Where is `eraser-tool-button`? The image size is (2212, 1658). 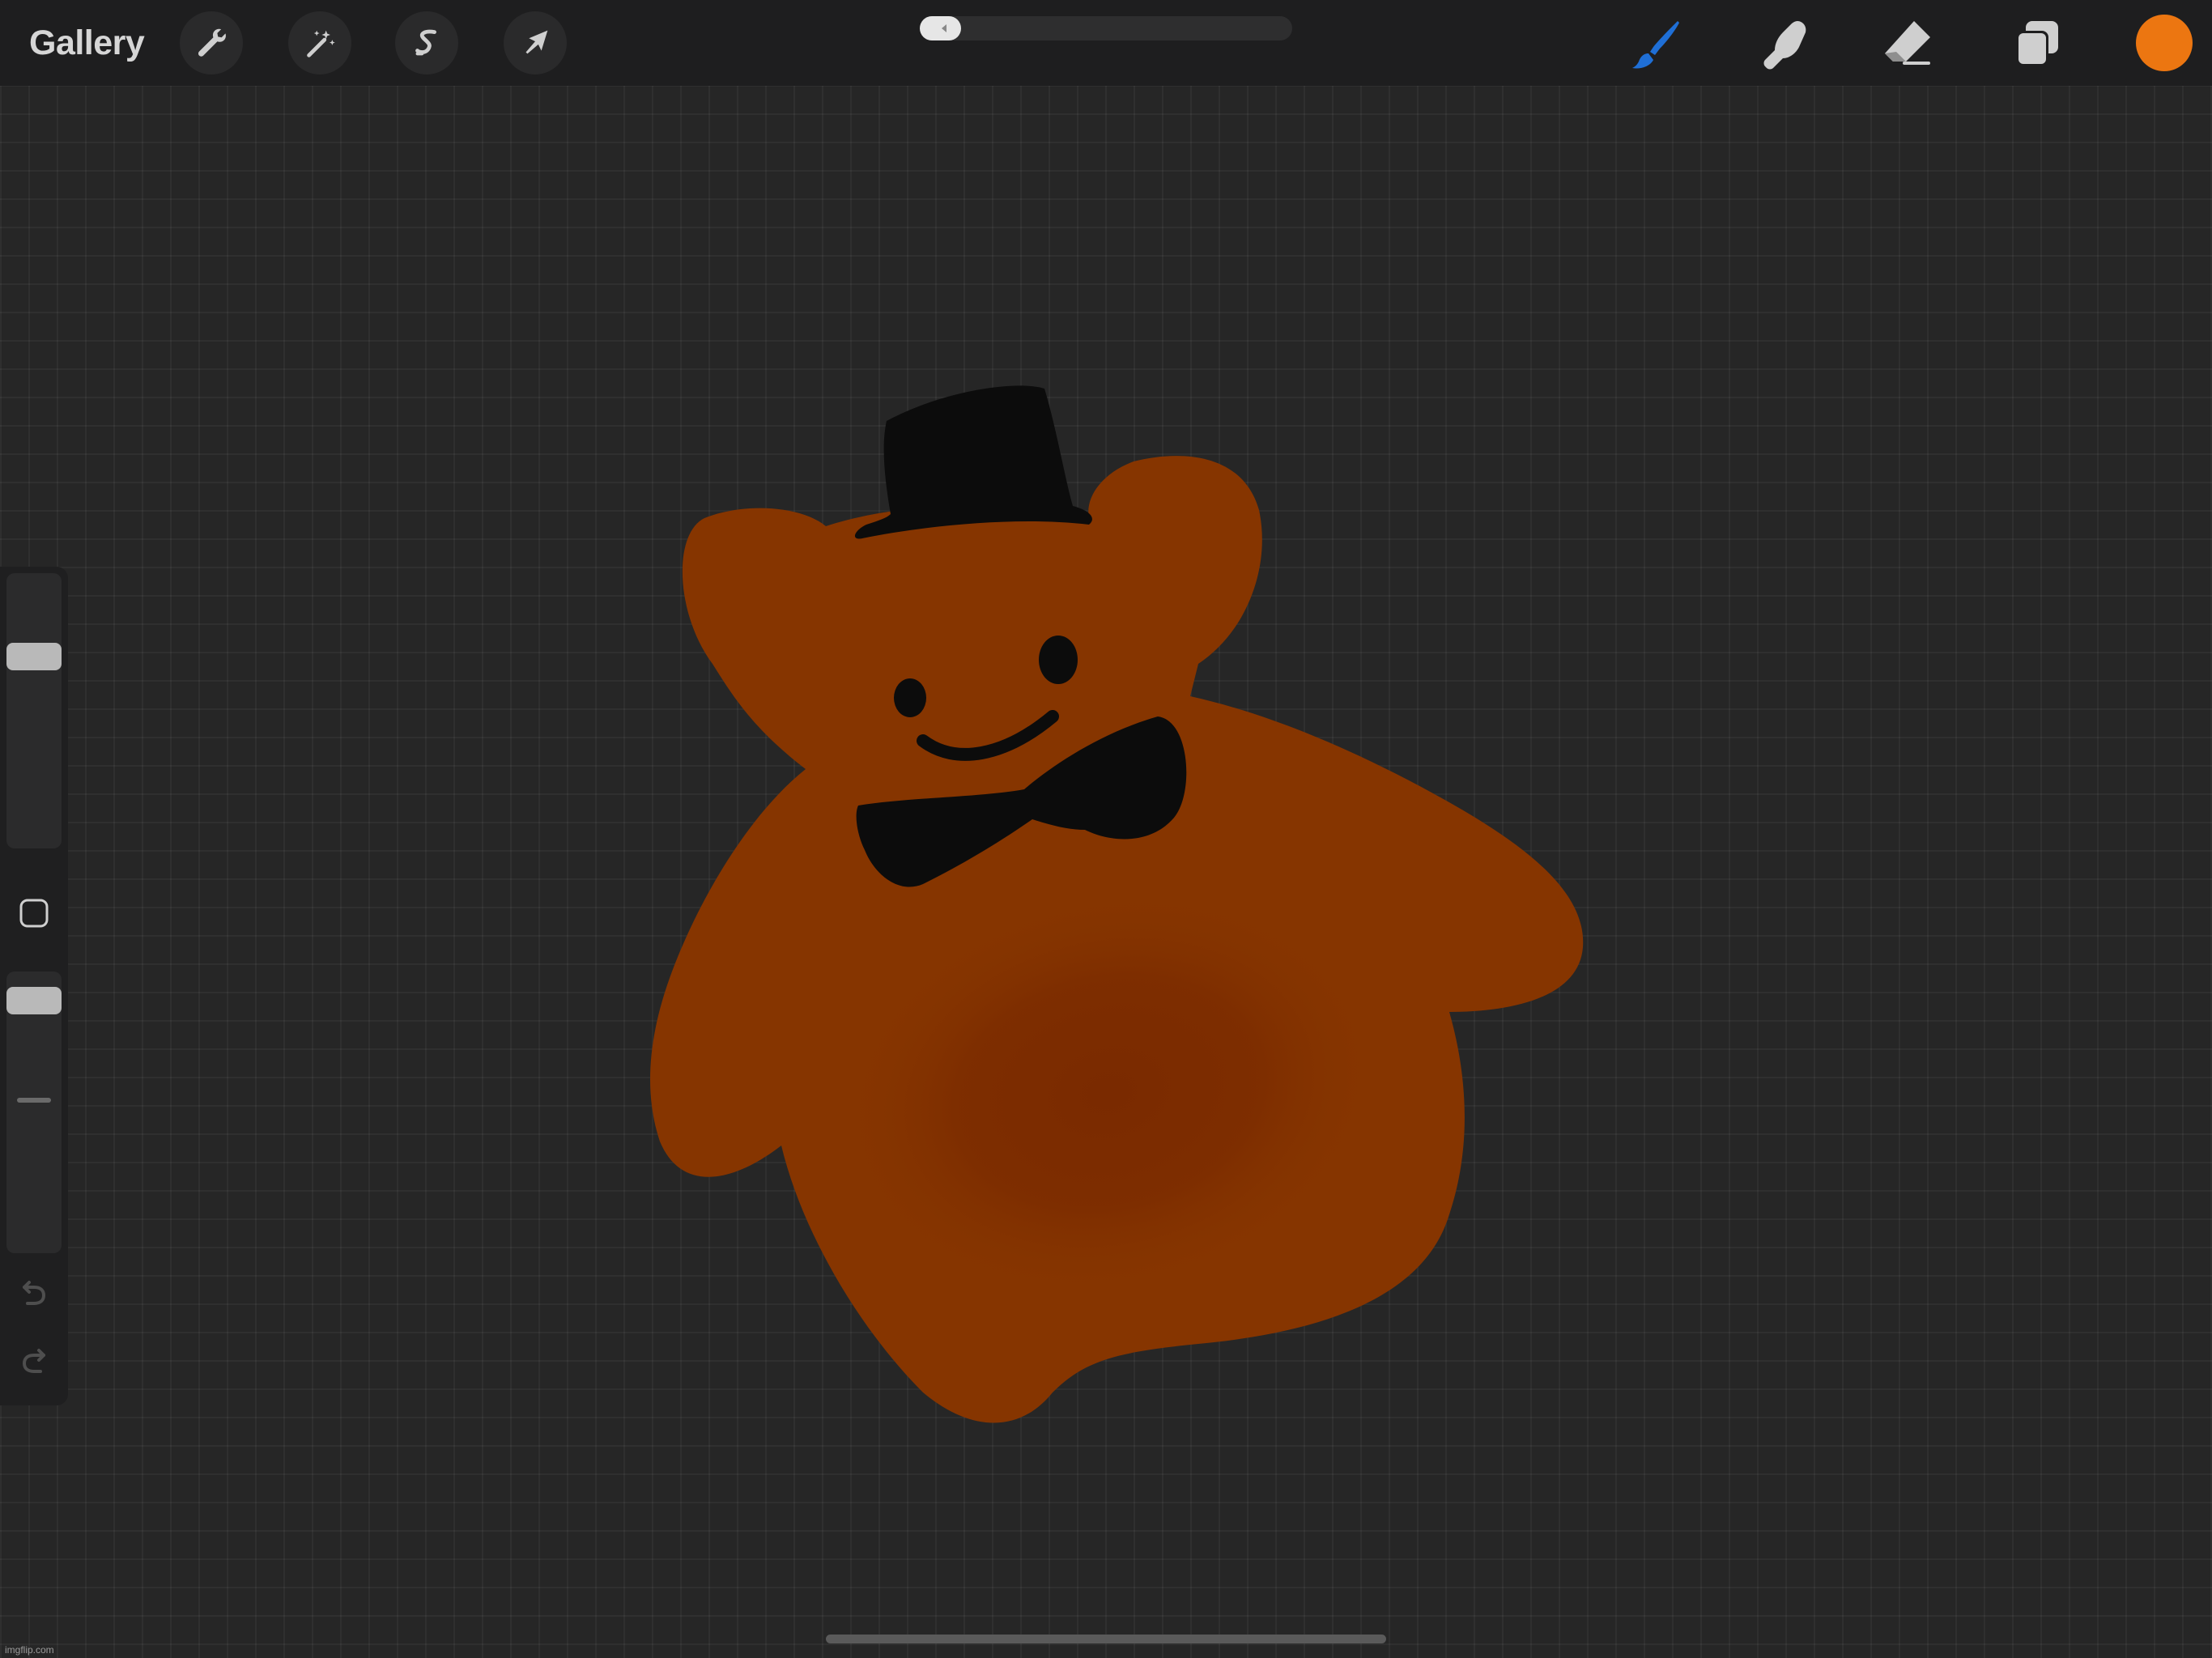
eraser-tool-button is located at coordinates (1908, 43).